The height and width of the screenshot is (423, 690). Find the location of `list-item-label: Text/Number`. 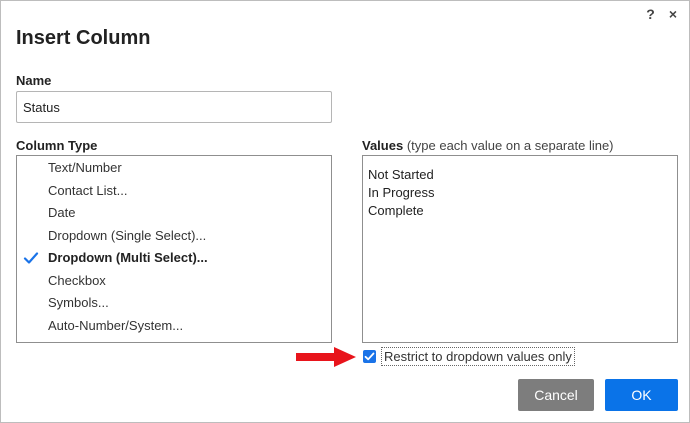

list-item-label: Text/Number is located at coordinates (85, 167).